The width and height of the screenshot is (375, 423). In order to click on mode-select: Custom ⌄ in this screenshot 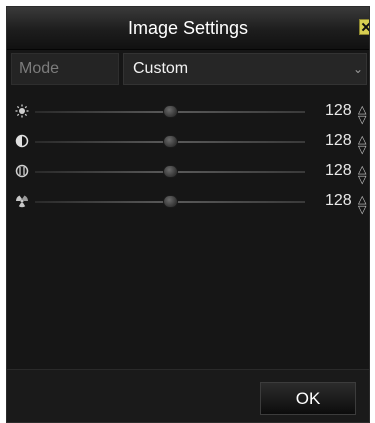, I will do `click(245, 69)`.